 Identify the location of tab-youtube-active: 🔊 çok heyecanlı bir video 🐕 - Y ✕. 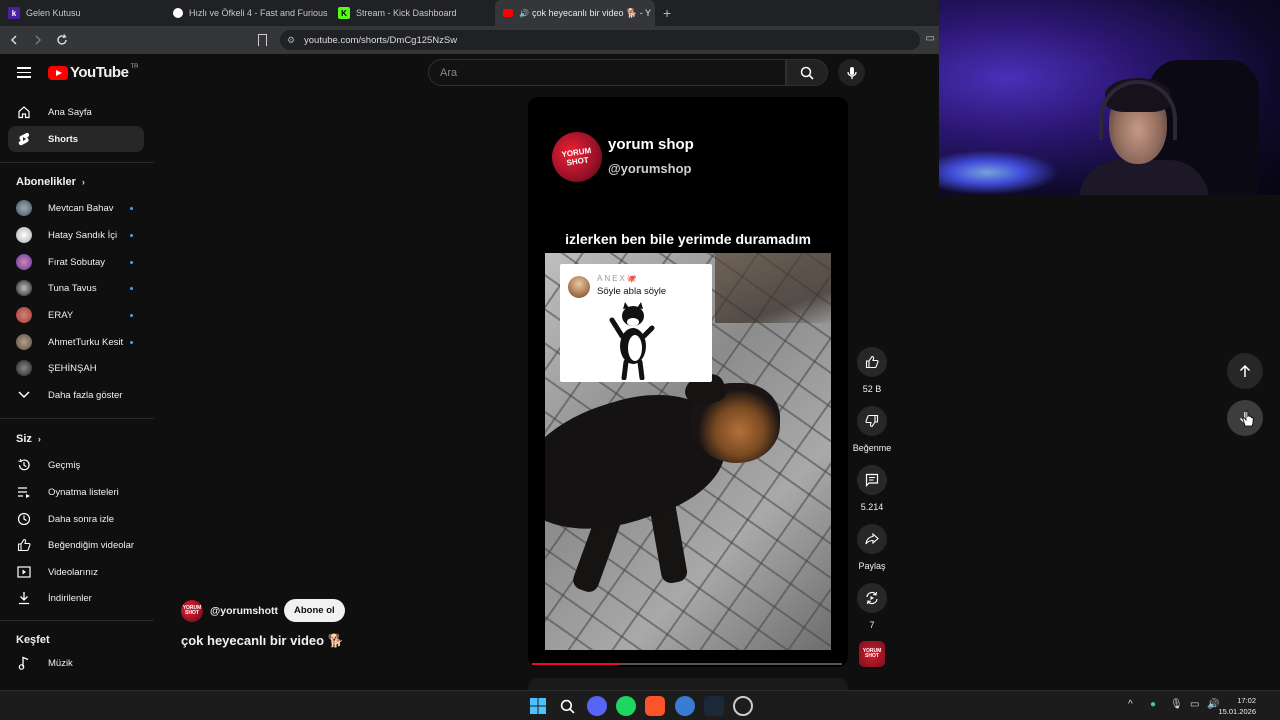
(575, 13).